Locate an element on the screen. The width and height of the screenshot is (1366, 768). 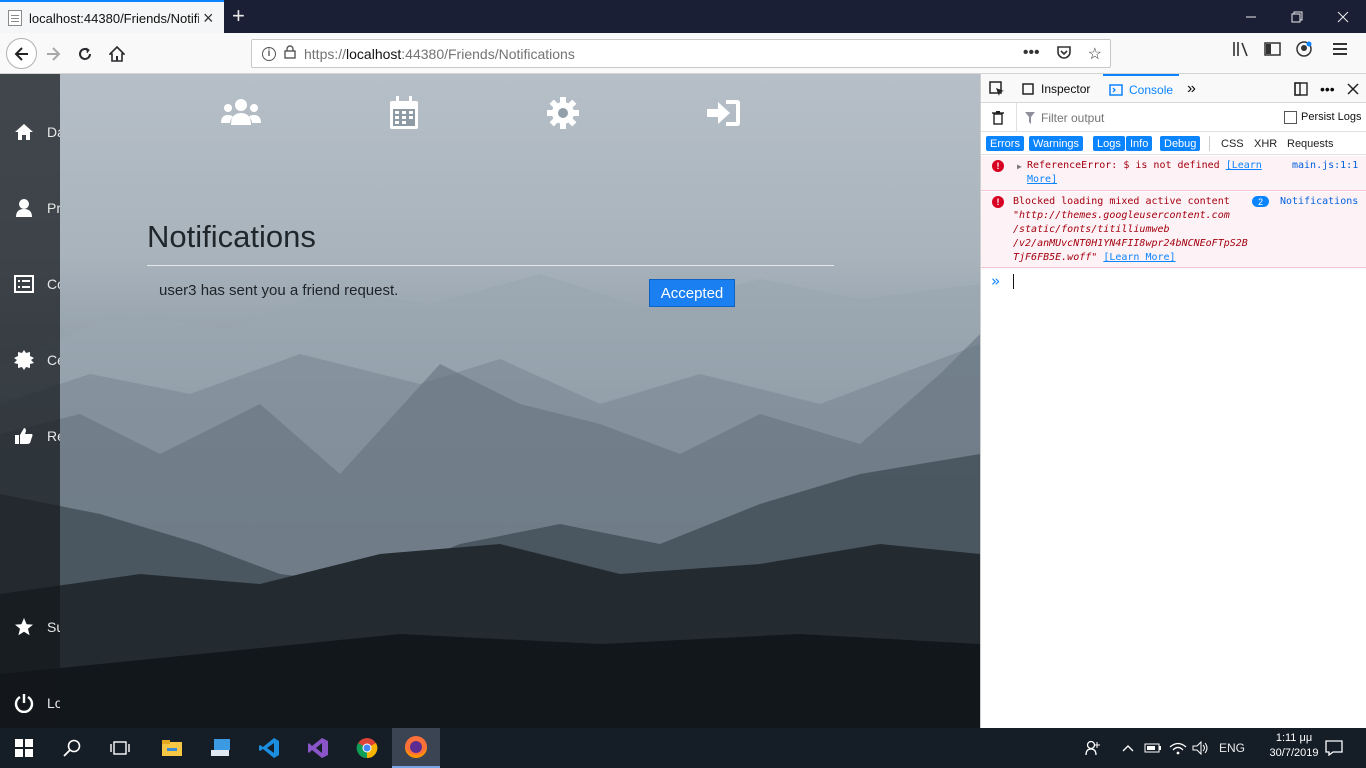
list-icon is located at coordinates (24, 284).